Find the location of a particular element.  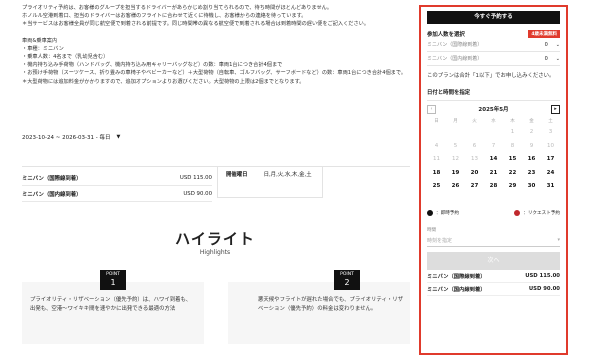

calendar-day: 16 is located at coordinates (531, 160).